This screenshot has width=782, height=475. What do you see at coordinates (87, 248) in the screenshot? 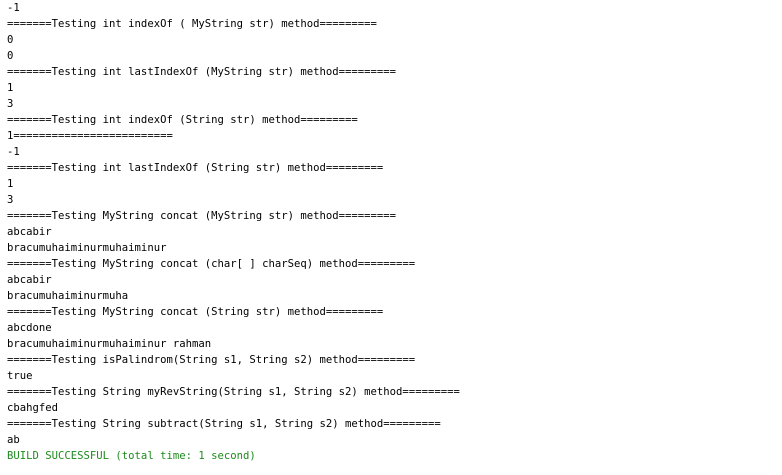
I see `output-line: bracumuhaiminurmuhaiminur` at bounding box center [87, 248].